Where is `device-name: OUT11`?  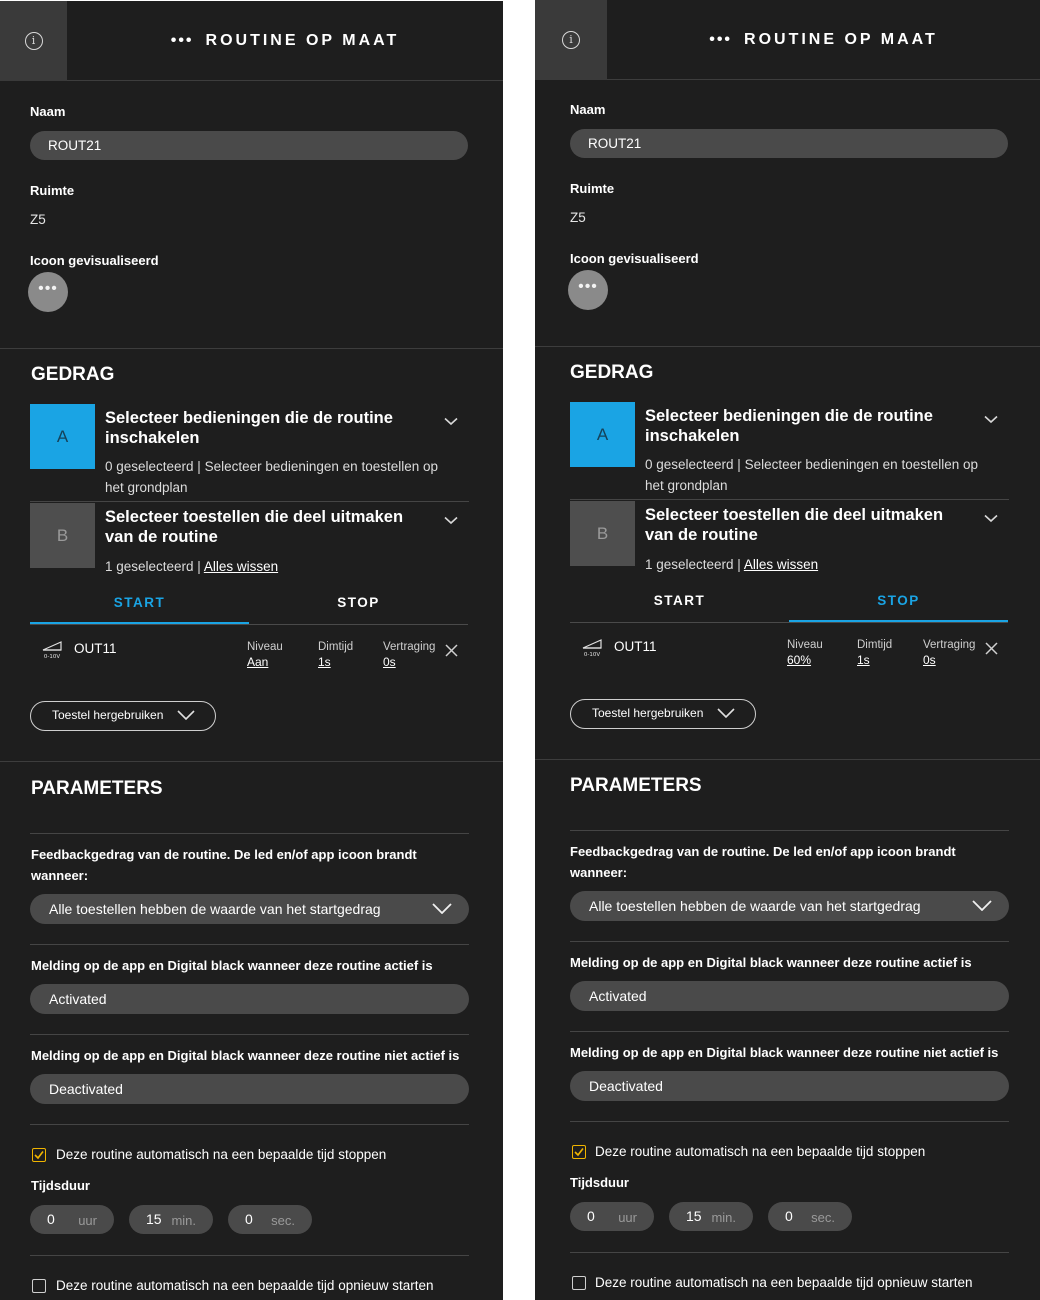 device-name: OUT11 is located at coordinates (635, 646).